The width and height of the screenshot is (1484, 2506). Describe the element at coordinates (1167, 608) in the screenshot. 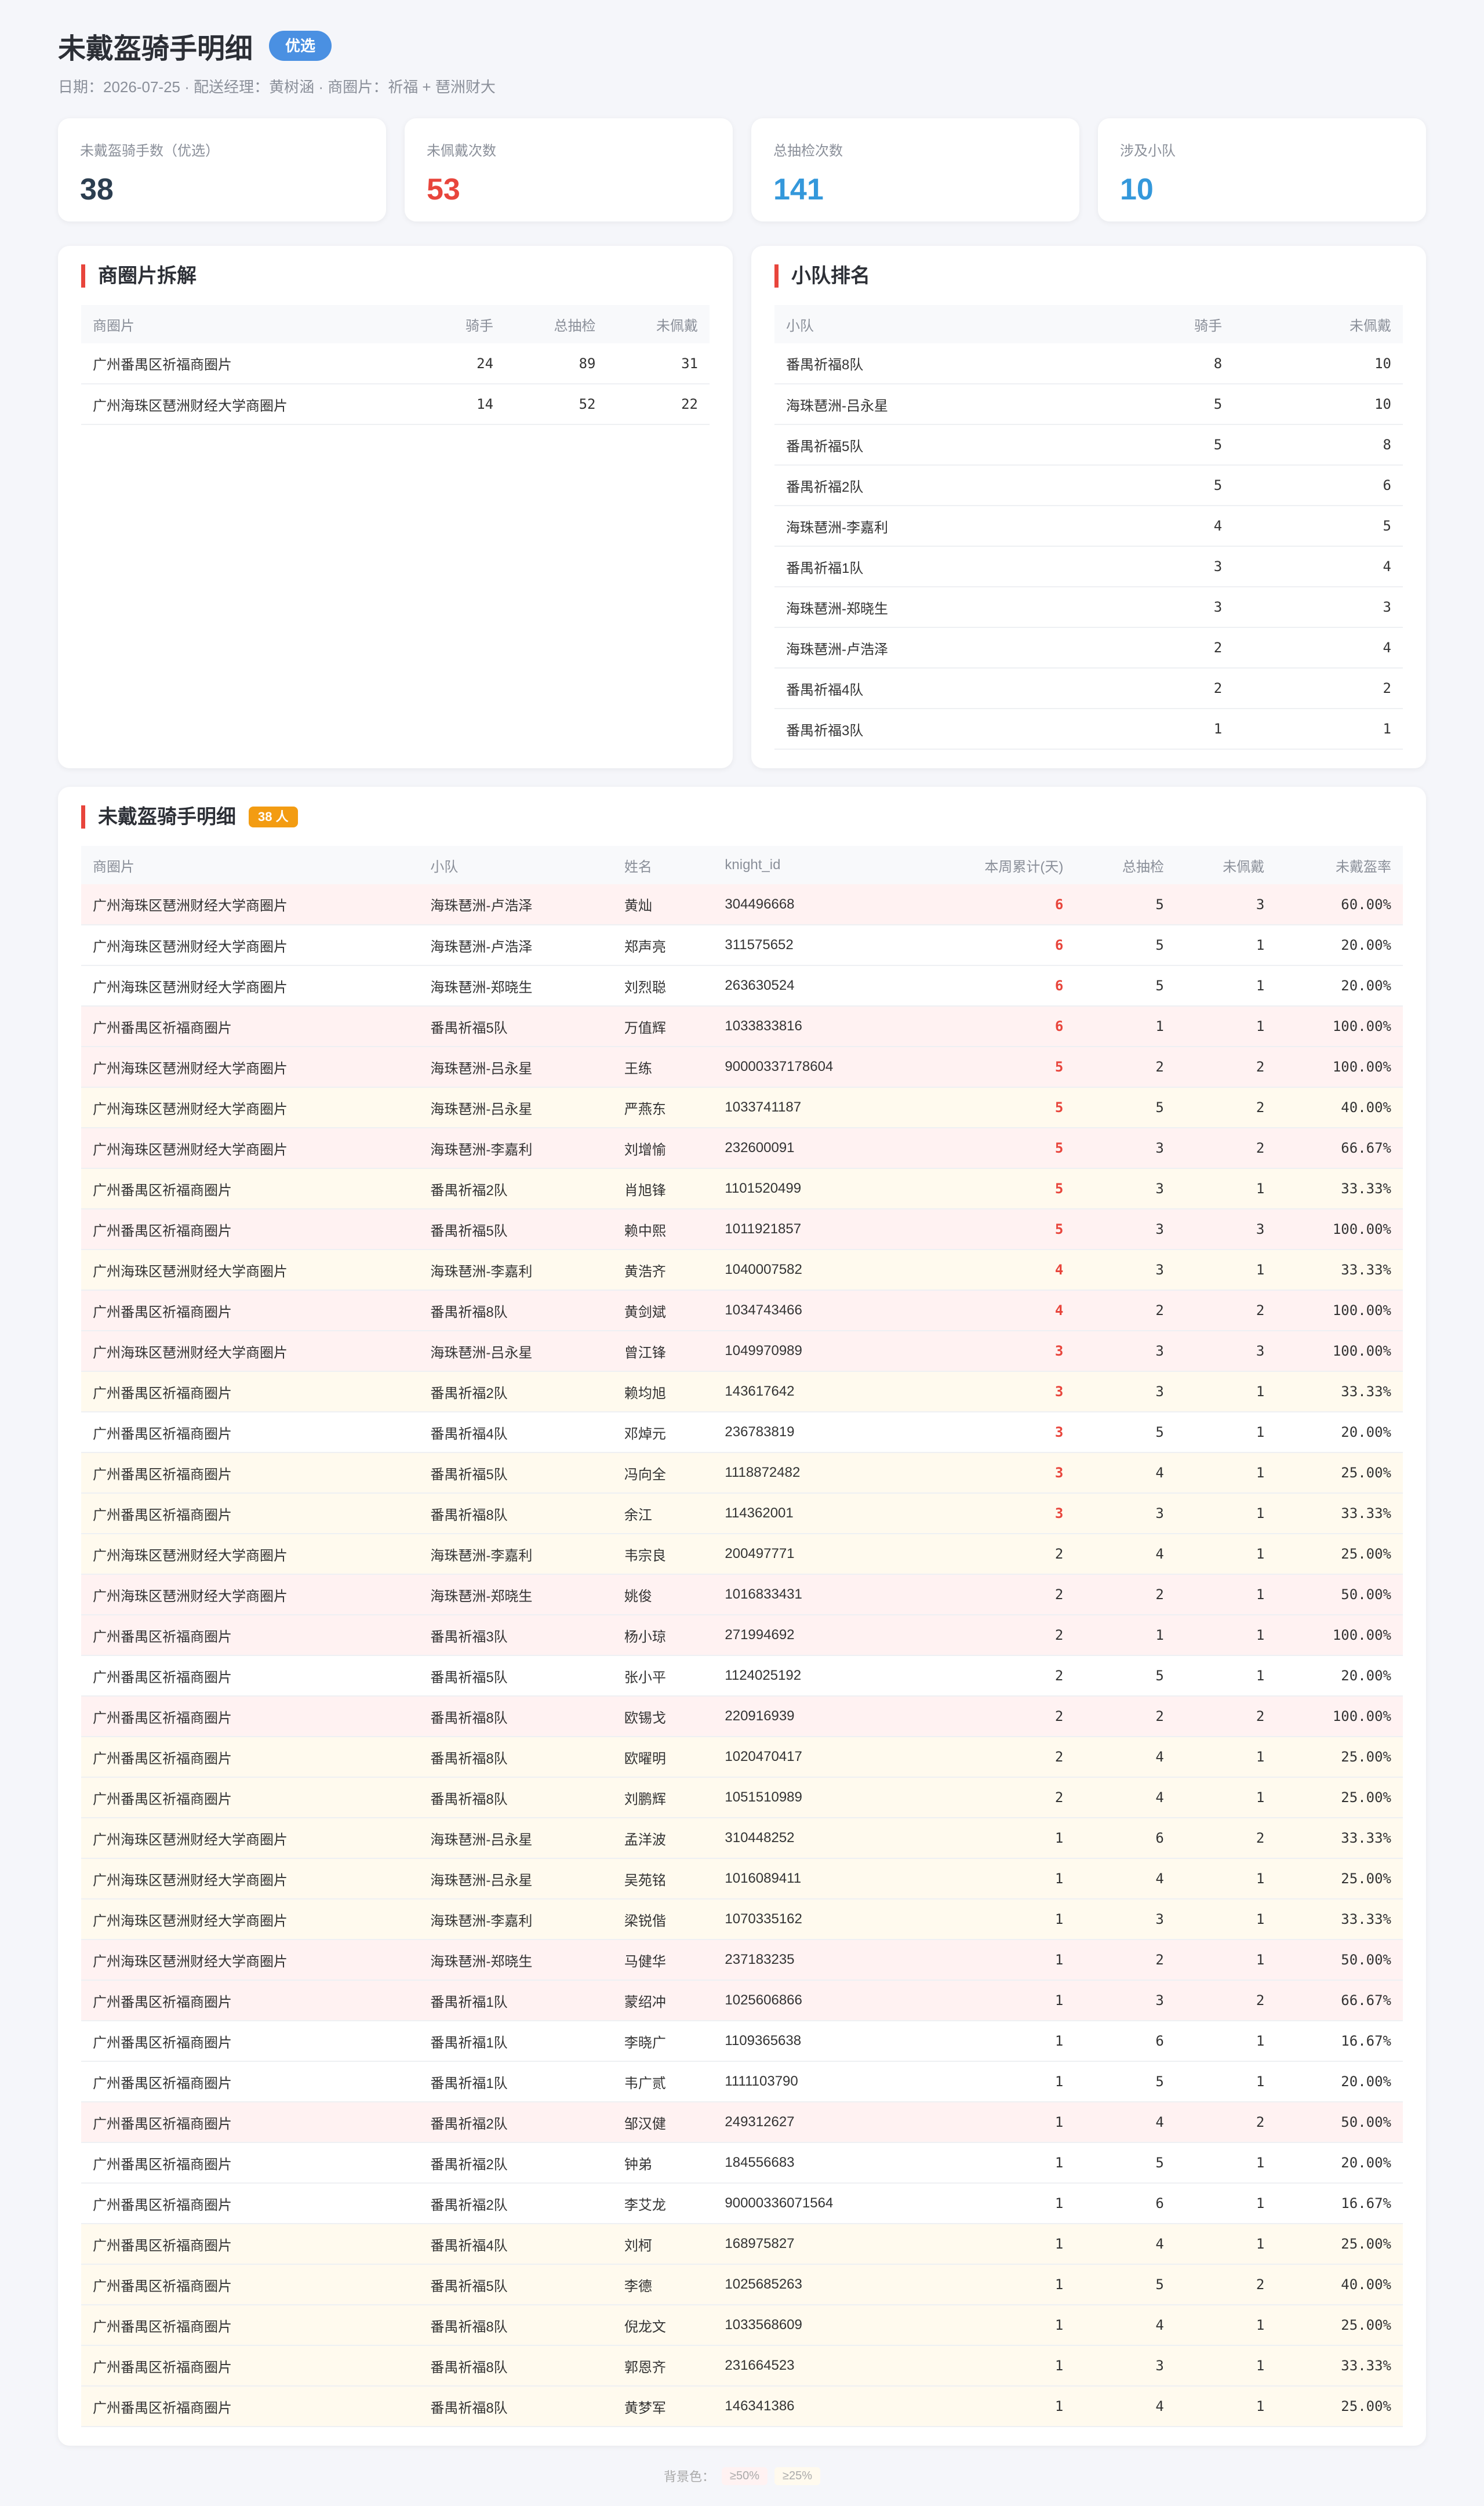

I see `number-cell: 3` at that location.